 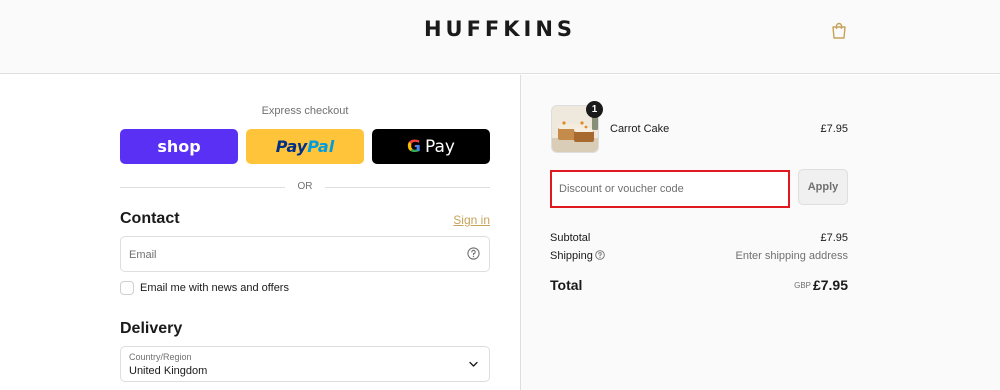 I want to click on express-checkout-label: Express checkout, so click(x=305, y=111).